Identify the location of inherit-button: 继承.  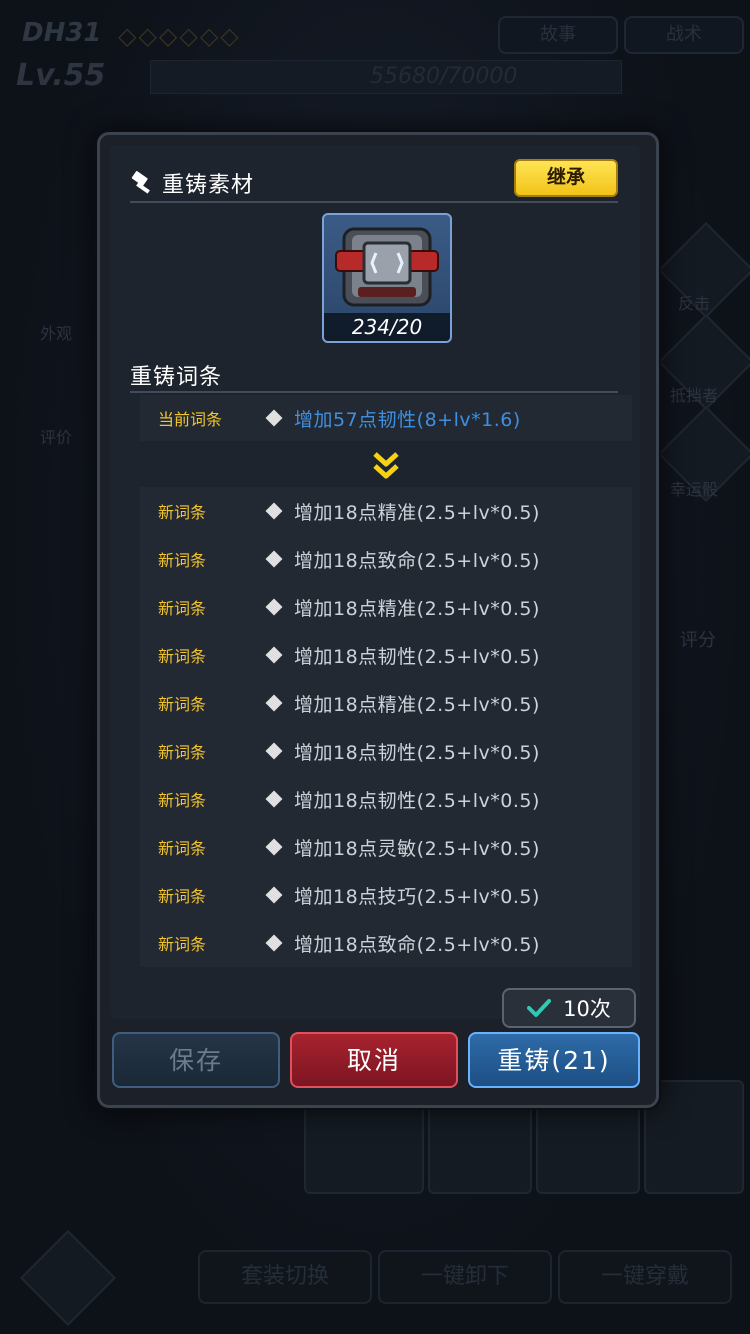
(566, 178).